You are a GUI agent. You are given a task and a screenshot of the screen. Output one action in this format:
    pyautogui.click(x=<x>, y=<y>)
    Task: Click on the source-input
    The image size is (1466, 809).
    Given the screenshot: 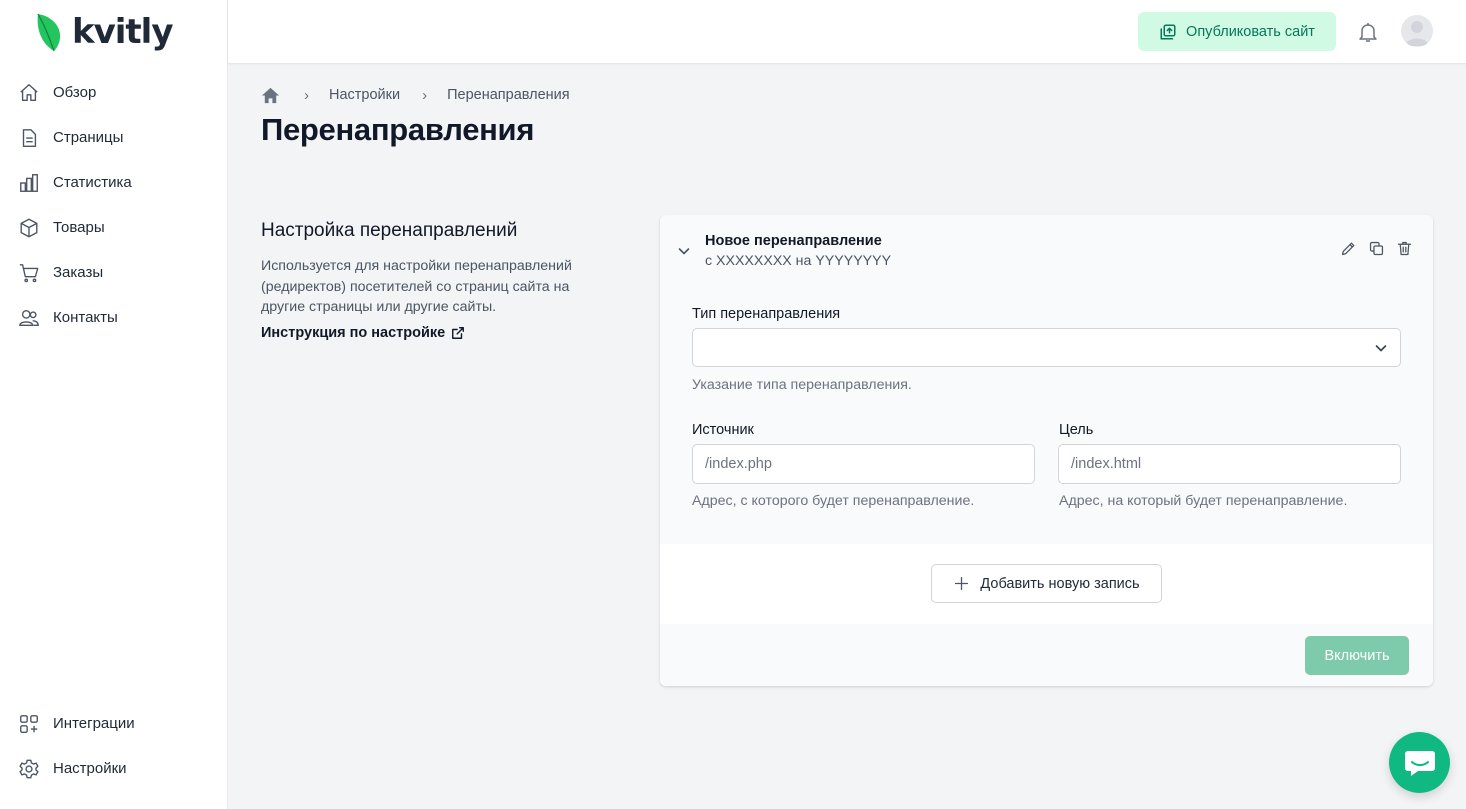 What is the action you would take?
    pyautogui.click(x=863, y=464)
    